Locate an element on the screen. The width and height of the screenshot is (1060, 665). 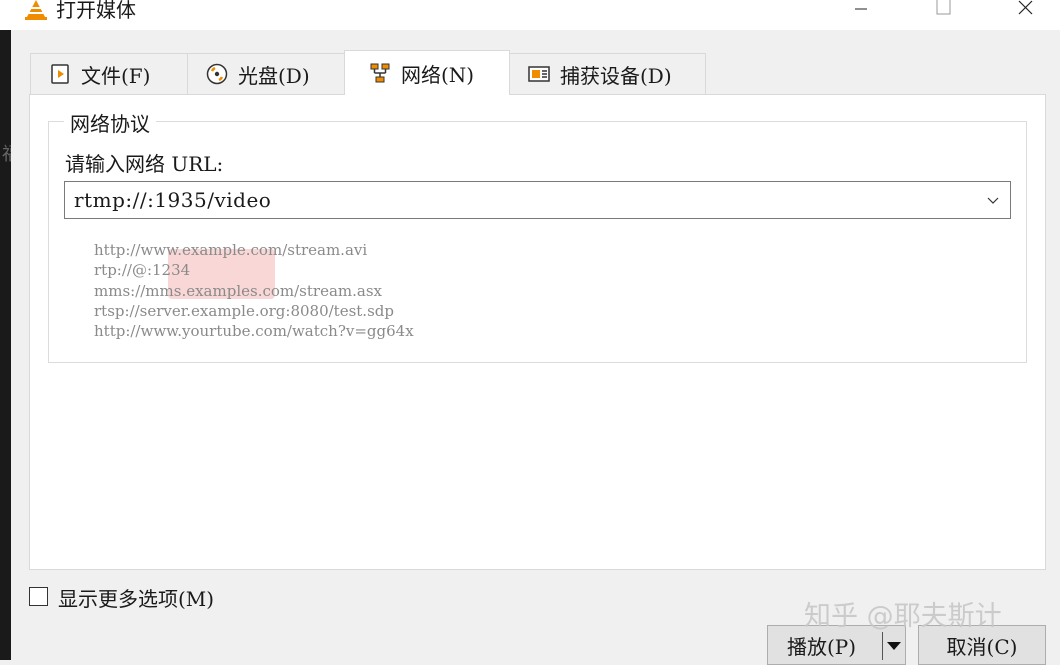
tab-disc: 光盘(D) is located at coordinates (266, 73).